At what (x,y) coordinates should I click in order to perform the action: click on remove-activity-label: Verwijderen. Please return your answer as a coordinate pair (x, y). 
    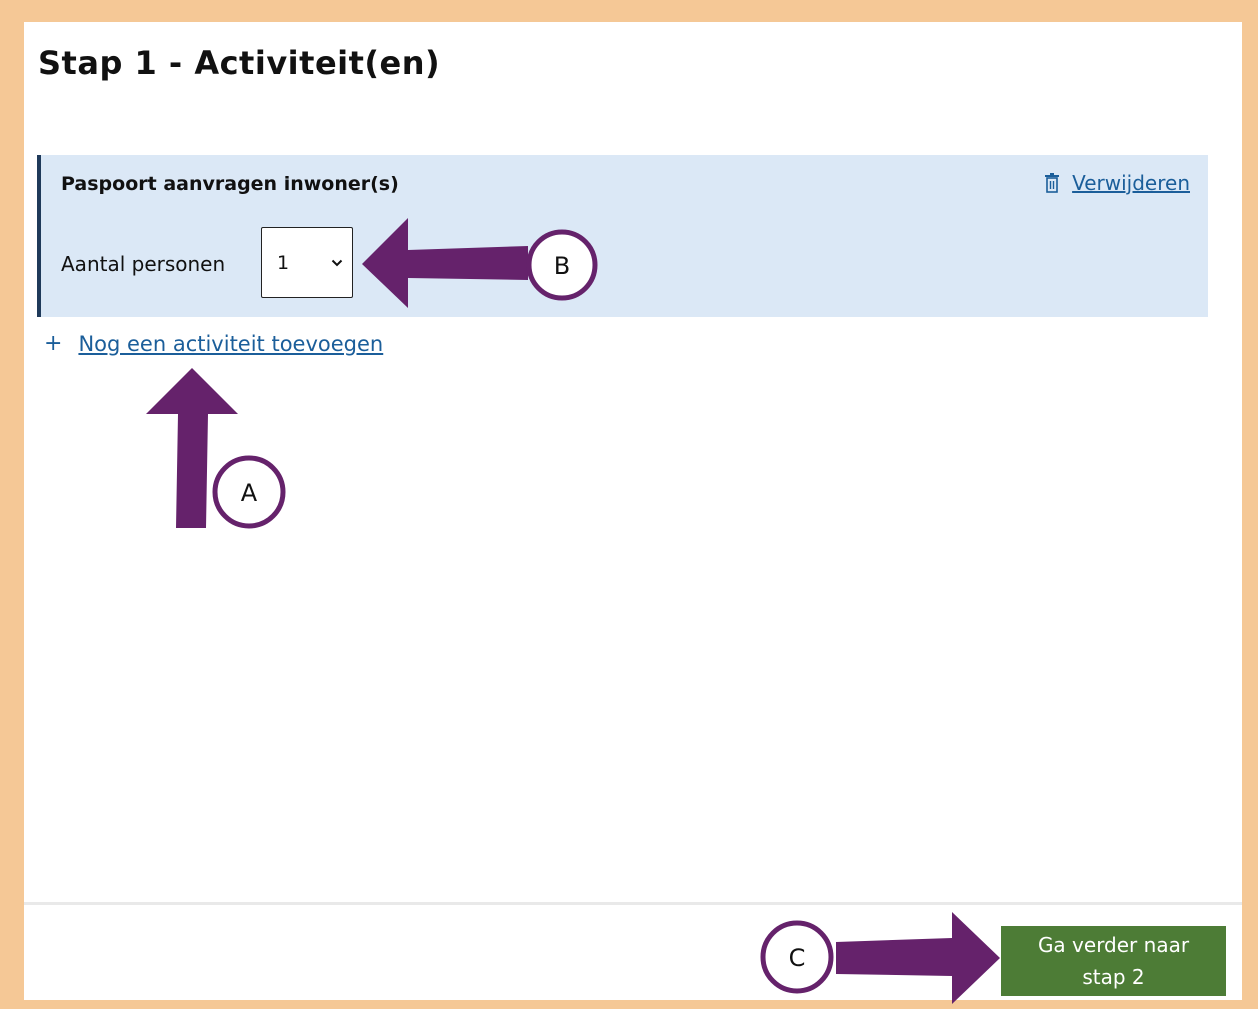
    Looking at the image, I should click on (1131, 183).